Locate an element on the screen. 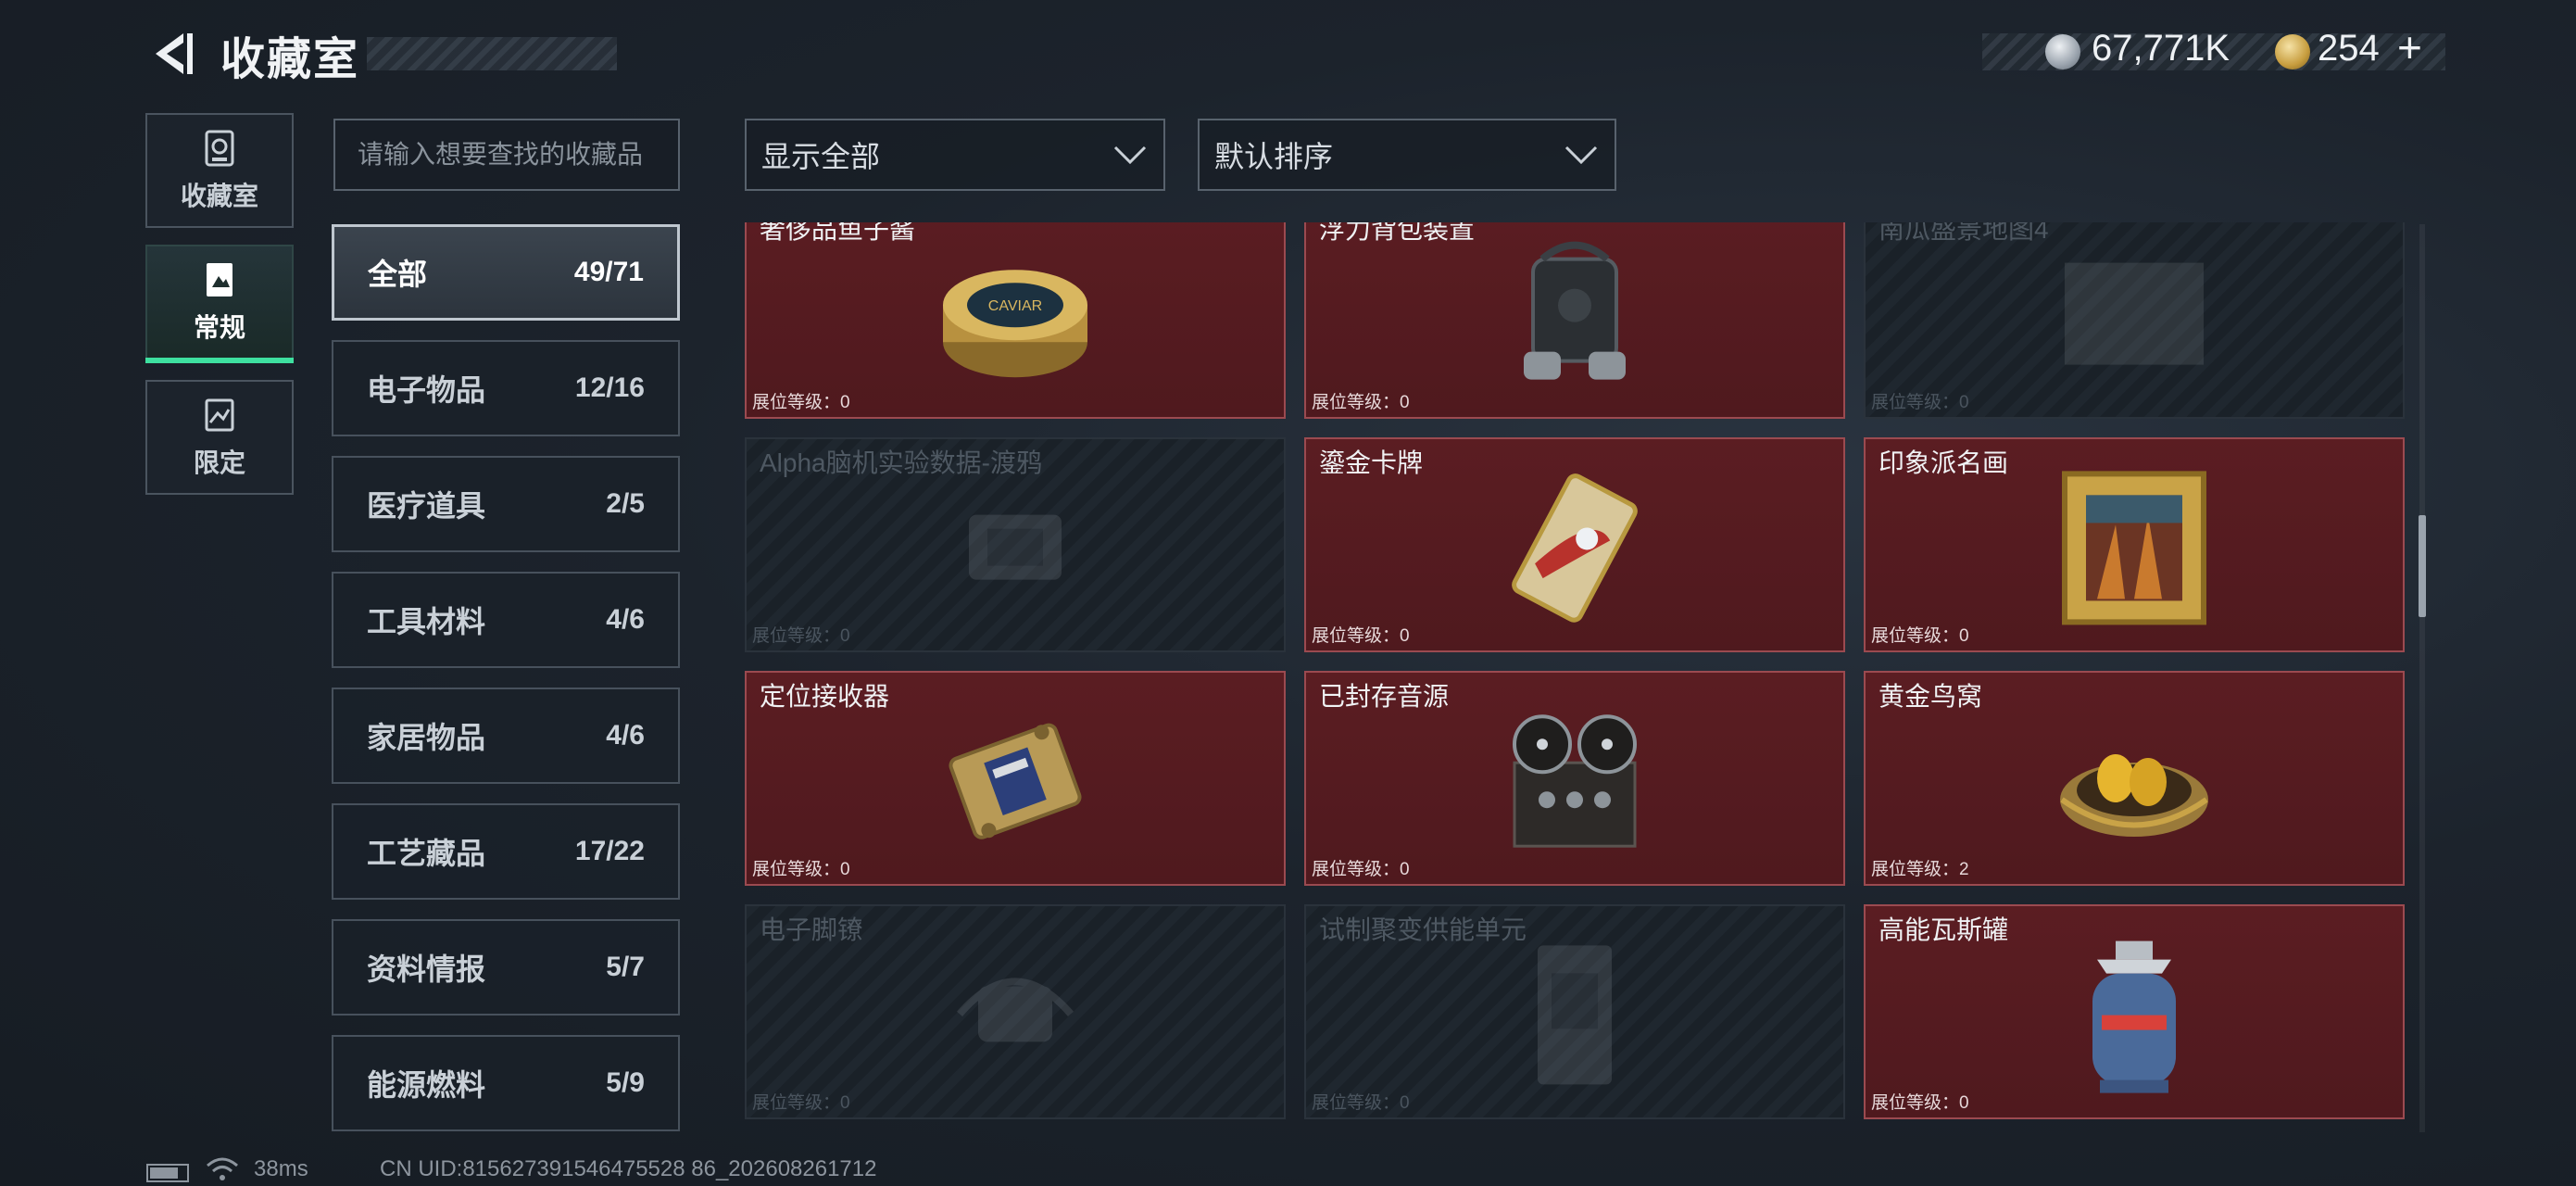 This screenshot has width=2576, height=1186. booth-level: 展位等级：2 is located at coordinates (1920, 869).